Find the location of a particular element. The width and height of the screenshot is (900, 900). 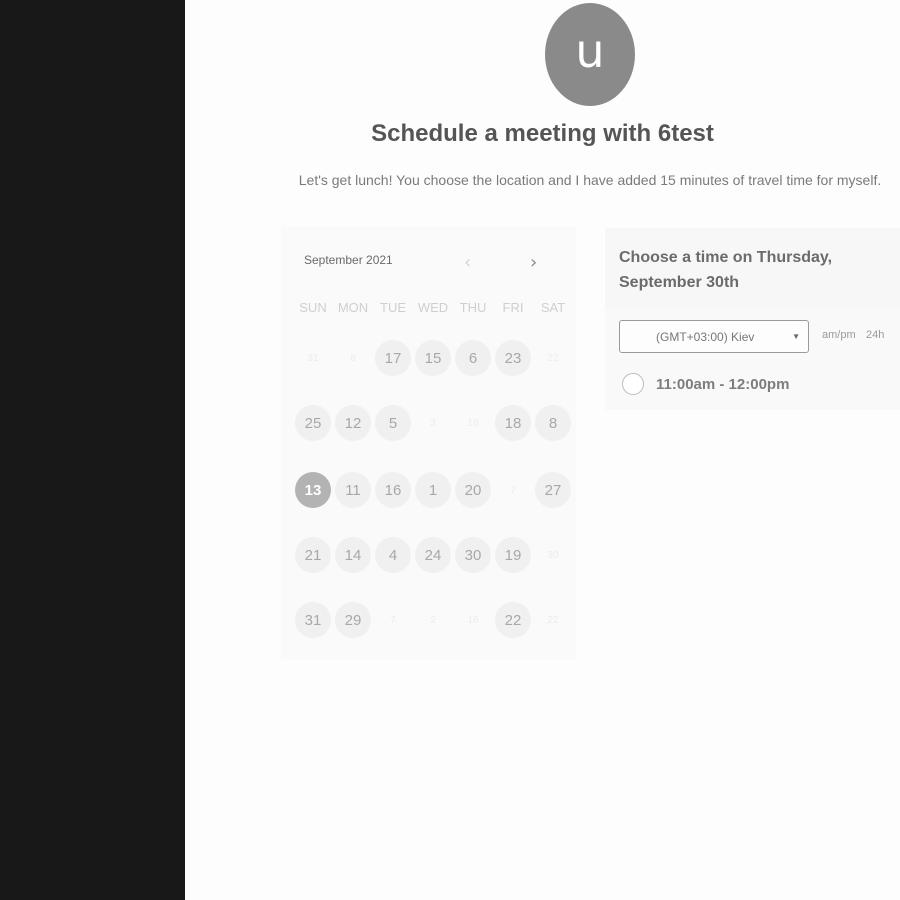

calendar-day: 1 is located at coordinates (433, 490).